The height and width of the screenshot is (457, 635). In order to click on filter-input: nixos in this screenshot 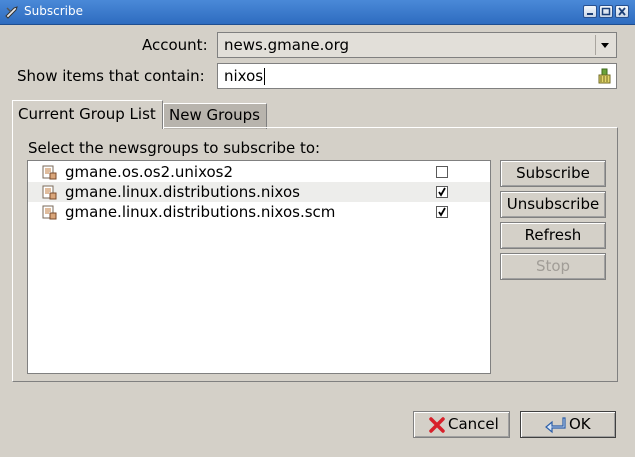, I will do `click(417, 76)`.